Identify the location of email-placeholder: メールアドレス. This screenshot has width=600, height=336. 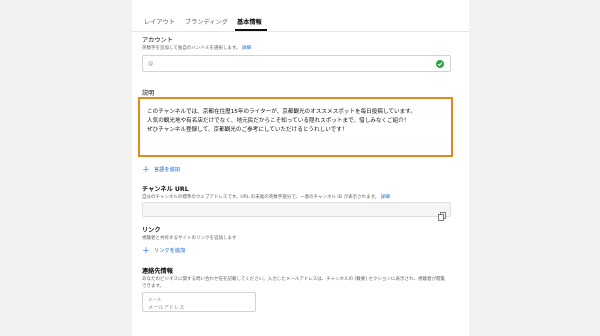
(166, 308).